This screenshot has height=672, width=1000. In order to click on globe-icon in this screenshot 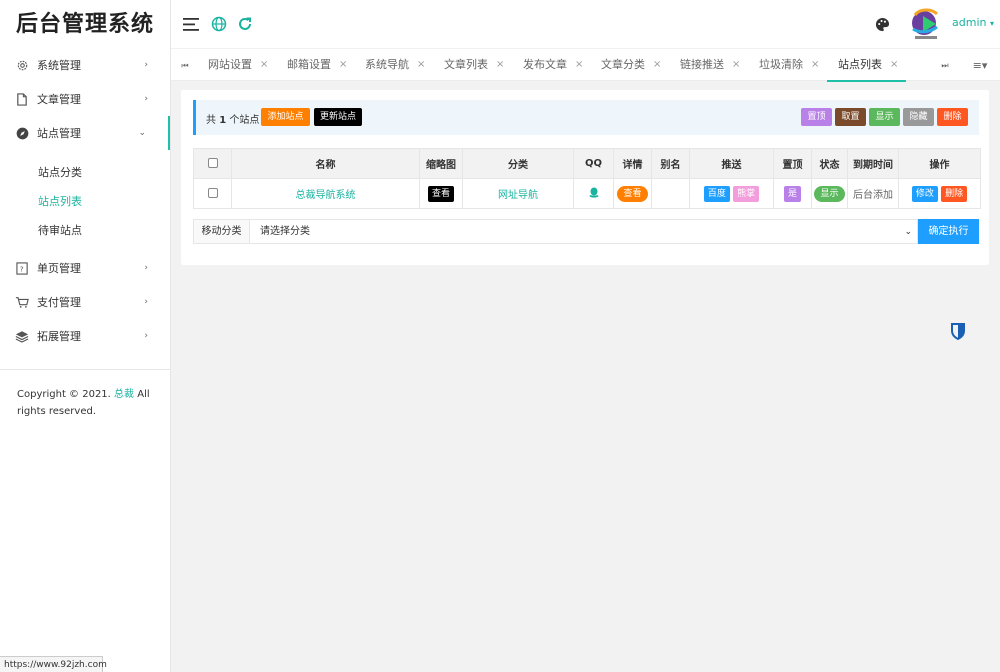, I will do `click(219, 24)`.